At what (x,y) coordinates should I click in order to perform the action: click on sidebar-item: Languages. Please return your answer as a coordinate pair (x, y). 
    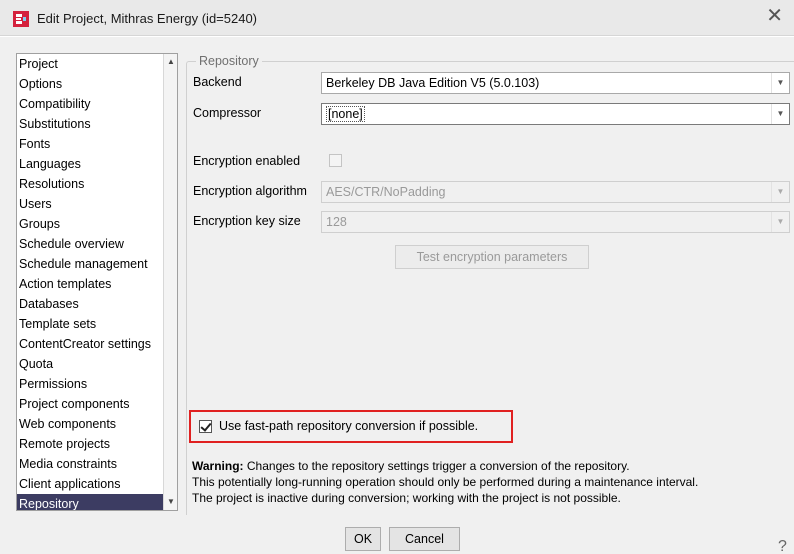
    Looking at the image, I should click on (97, 164).